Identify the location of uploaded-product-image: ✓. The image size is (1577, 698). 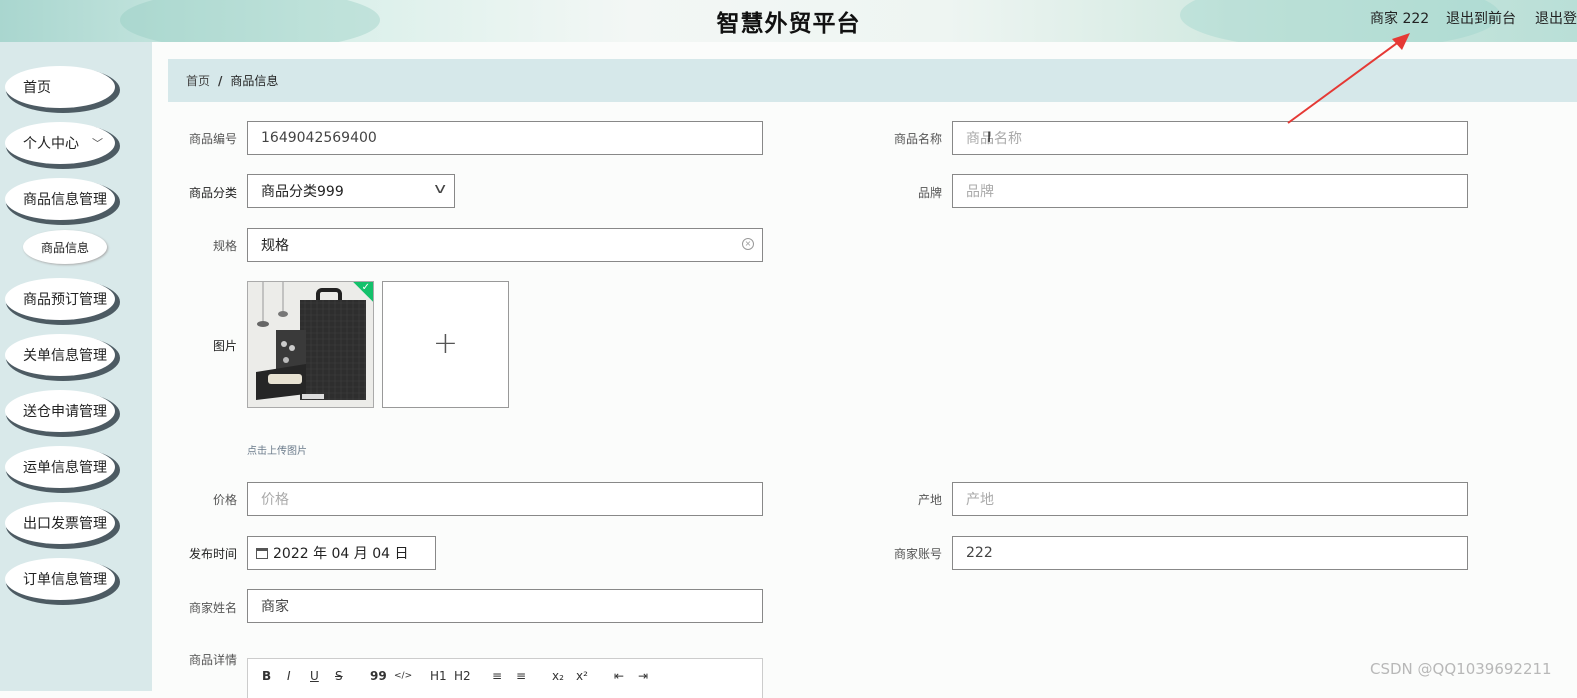
(310, 344).